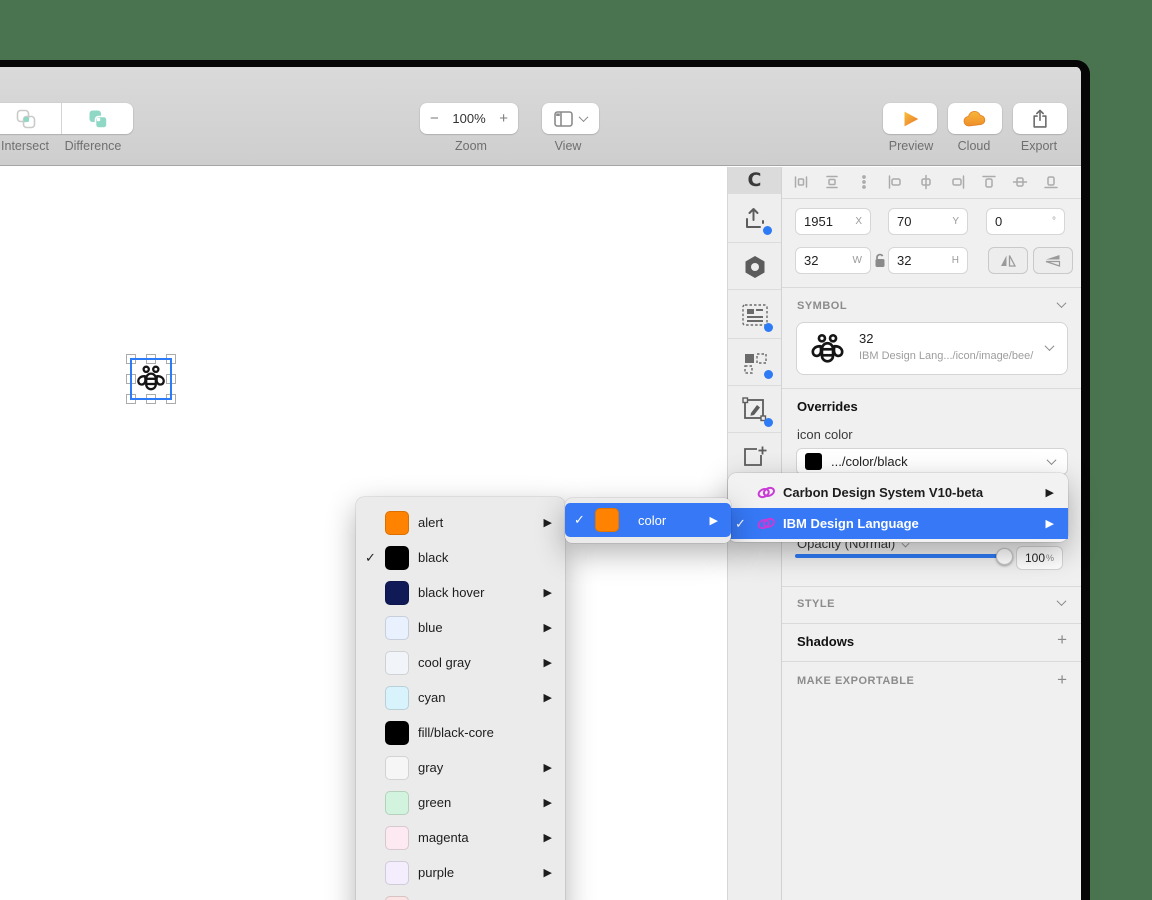 The image size is (1152, 900). I want to click on menu-item-magenta: magenta ▶, so click(460, 837).